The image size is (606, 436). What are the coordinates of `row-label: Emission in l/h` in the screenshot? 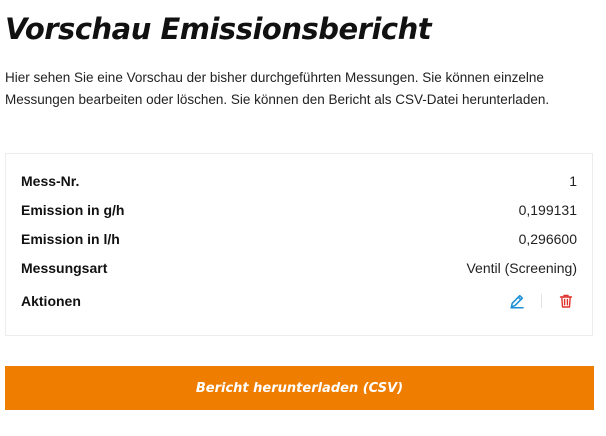 It's located at (70, 239).